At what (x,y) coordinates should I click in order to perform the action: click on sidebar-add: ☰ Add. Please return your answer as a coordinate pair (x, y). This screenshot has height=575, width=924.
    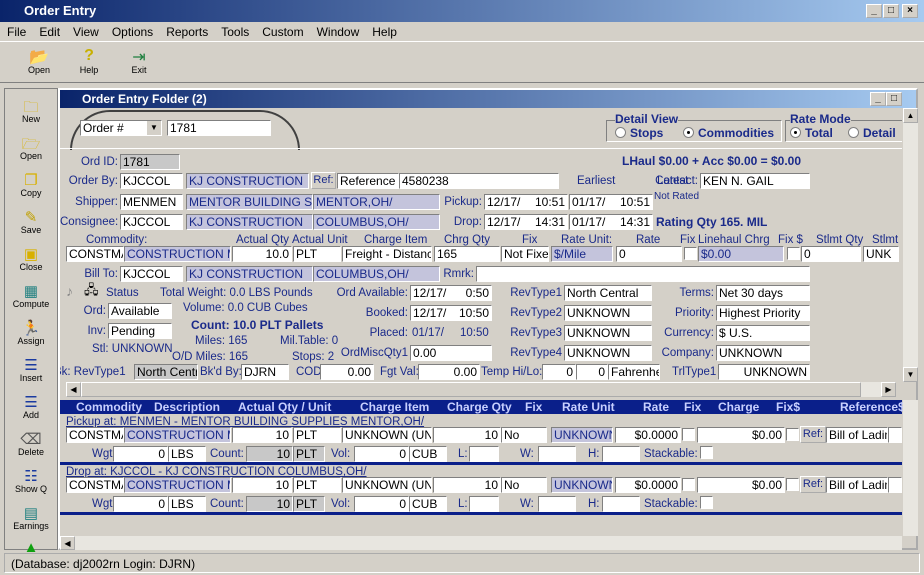
    Looking at the image, I should click on (31, 406).